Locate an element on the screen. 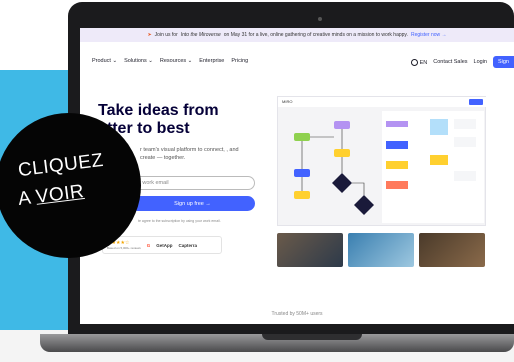 Image resolution: width=514 pixels, height=362 pixels. globe-icon is located at coordinates (415, 62).